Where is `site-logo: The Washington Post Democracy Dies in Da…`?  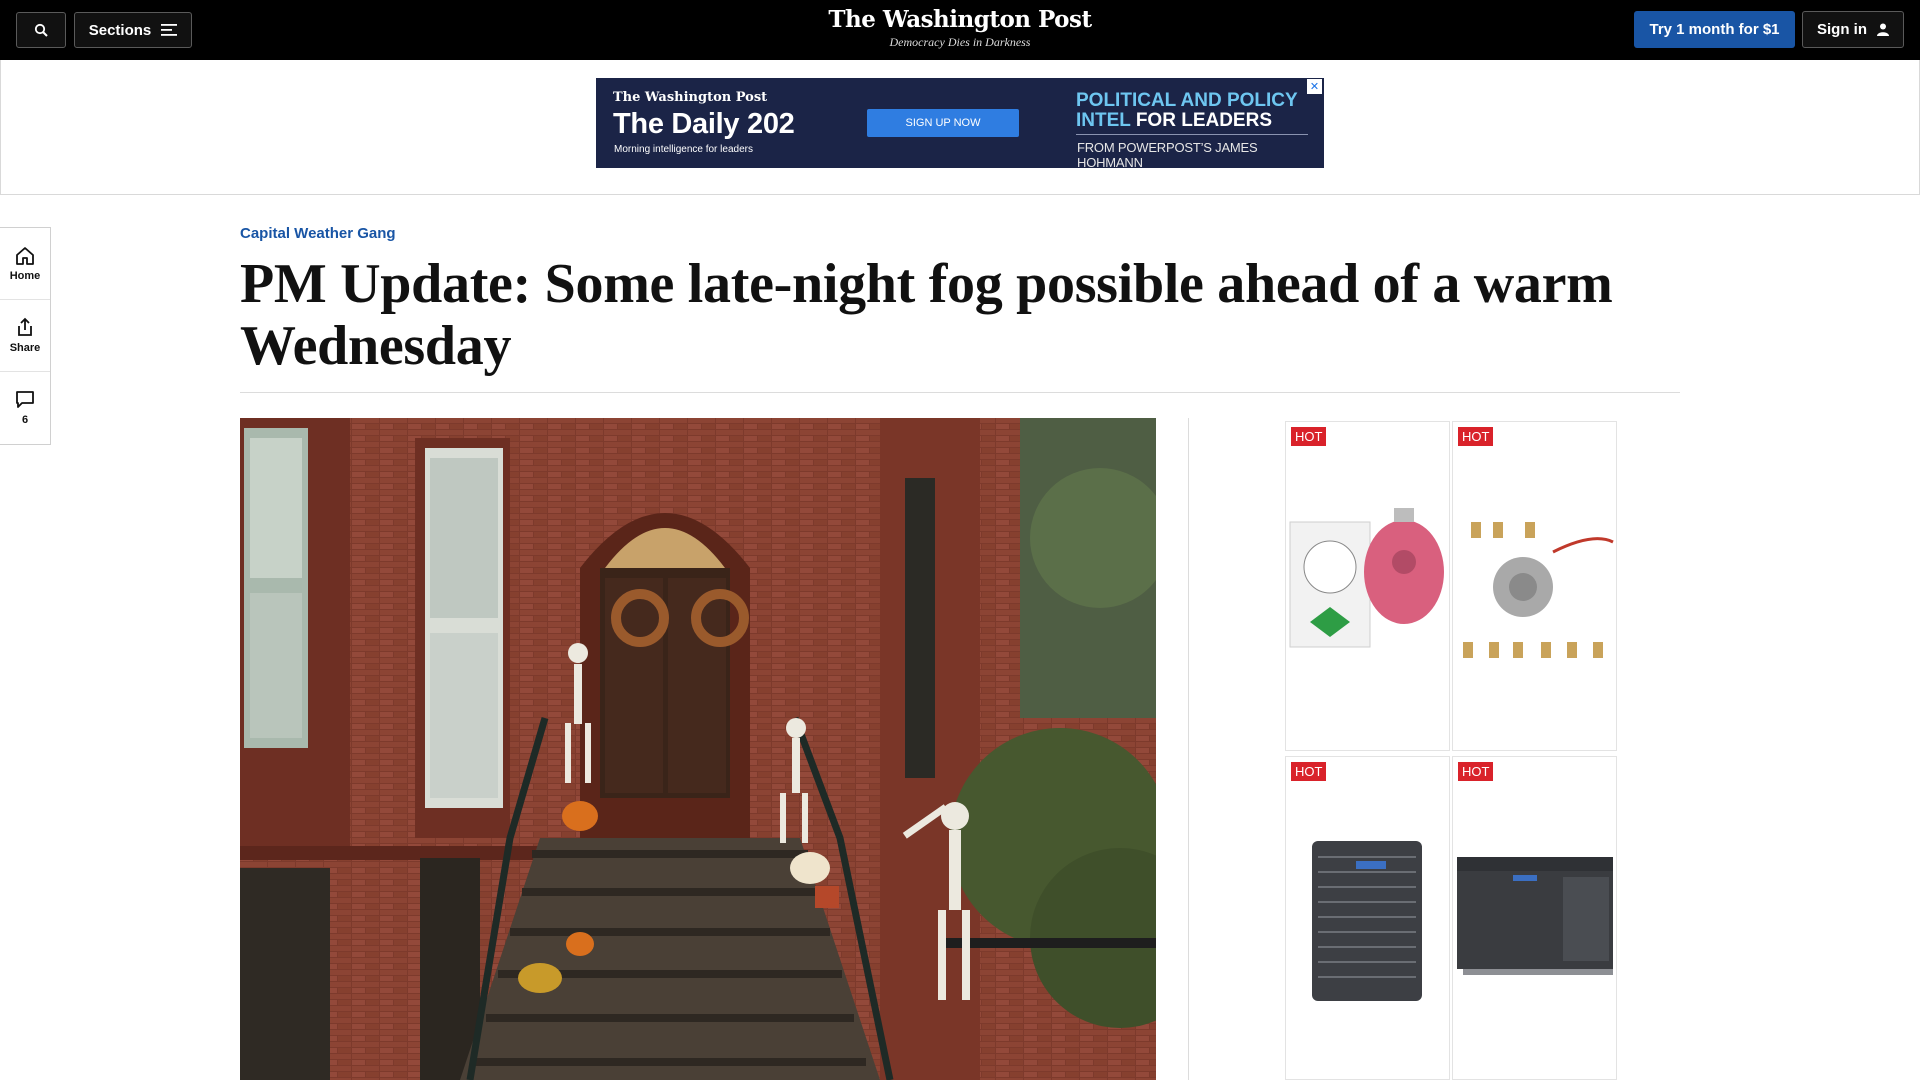 site-logo: The Washington Post Democracy Dies in Da… is located at coordinates (960, 27).